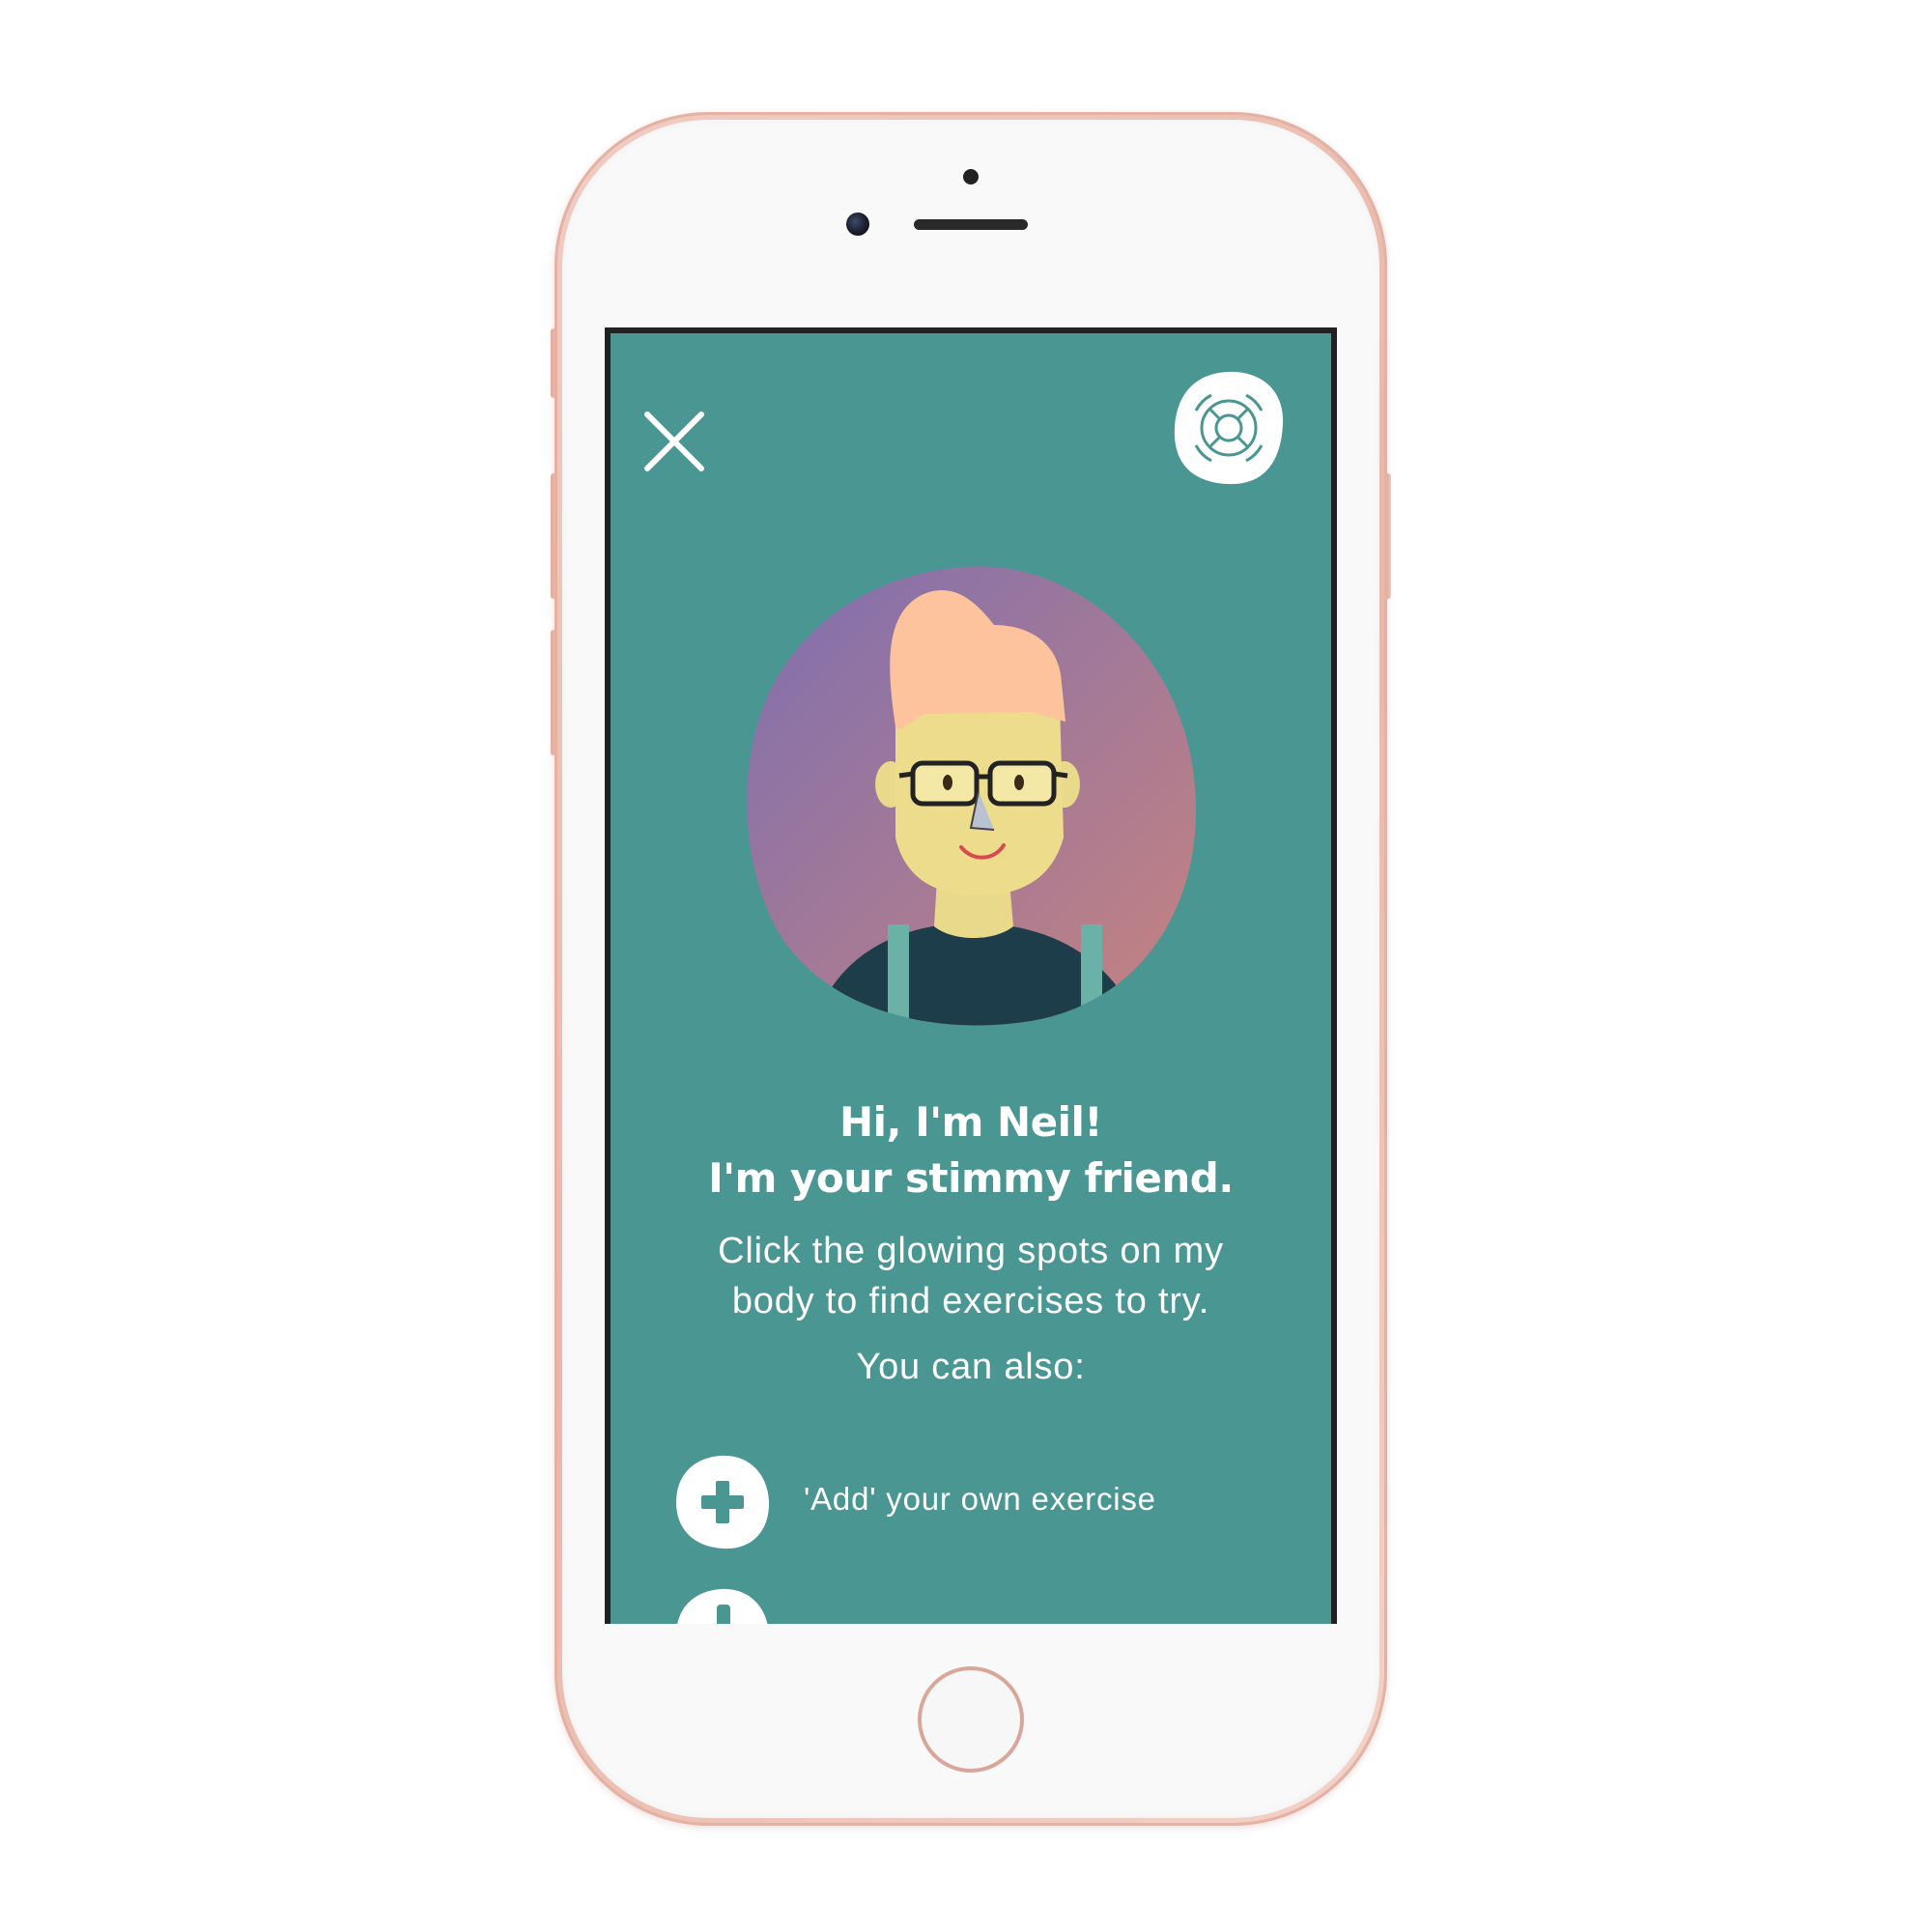 The image size is (1932, 1932). What do you see at coordinates (971, 1178) in the screenshot?
I see `headline-line-2: I'm your stimmy friend.` at bounding box center [971, 1178].